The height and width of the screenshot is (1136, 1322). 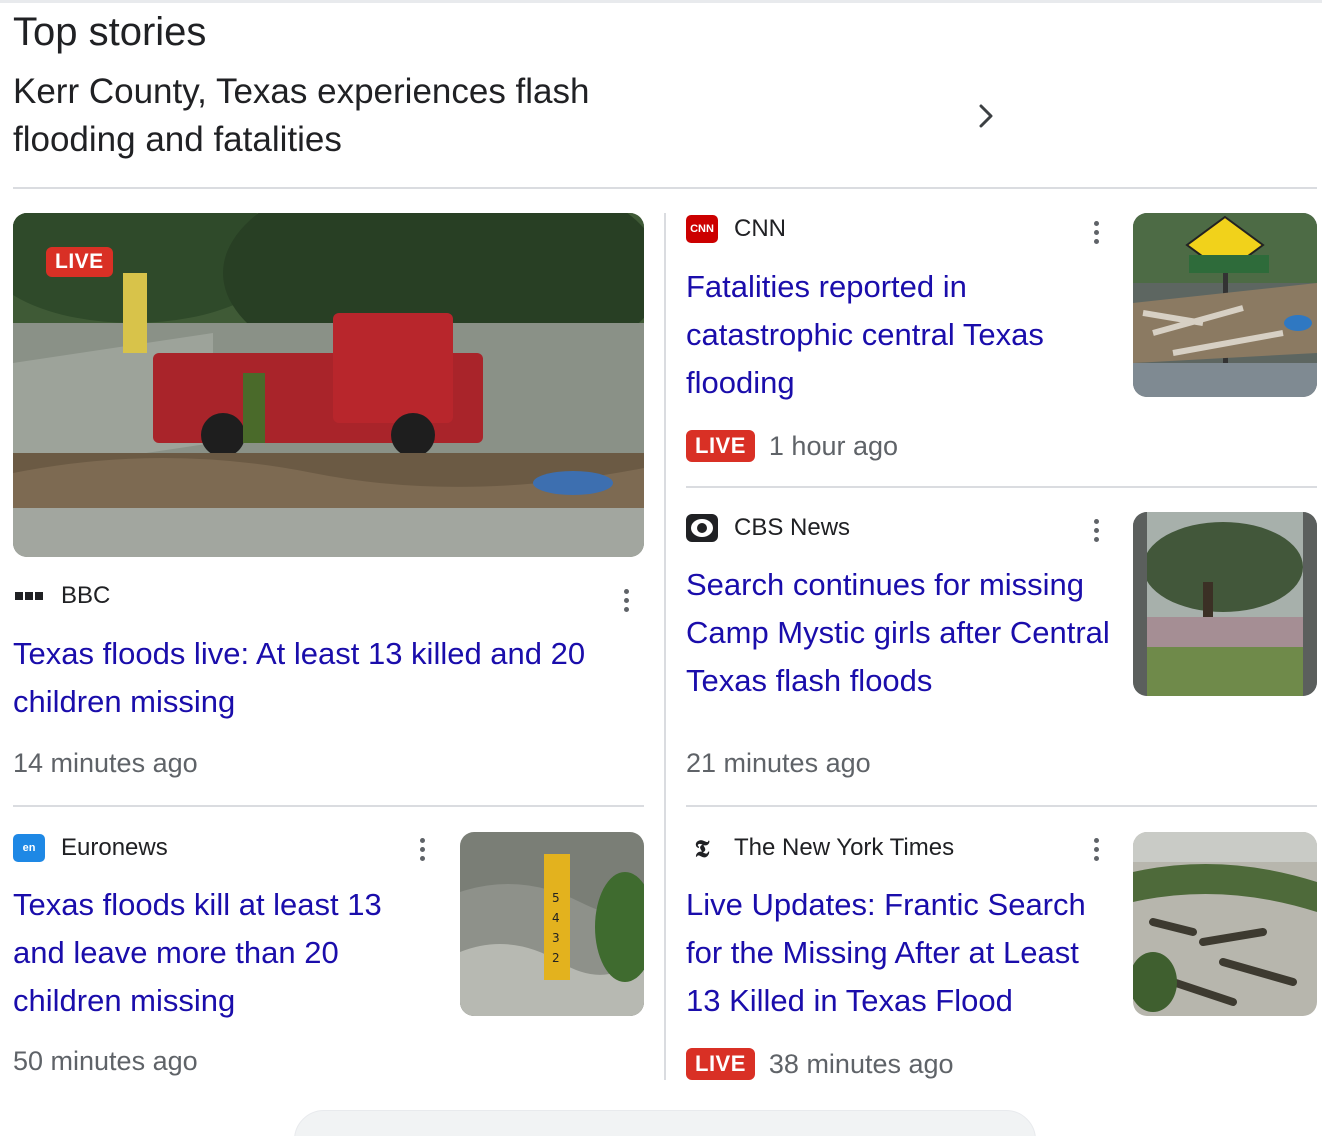 I want to click on euronews-source: en Euronews, so click(x=90, y=848).